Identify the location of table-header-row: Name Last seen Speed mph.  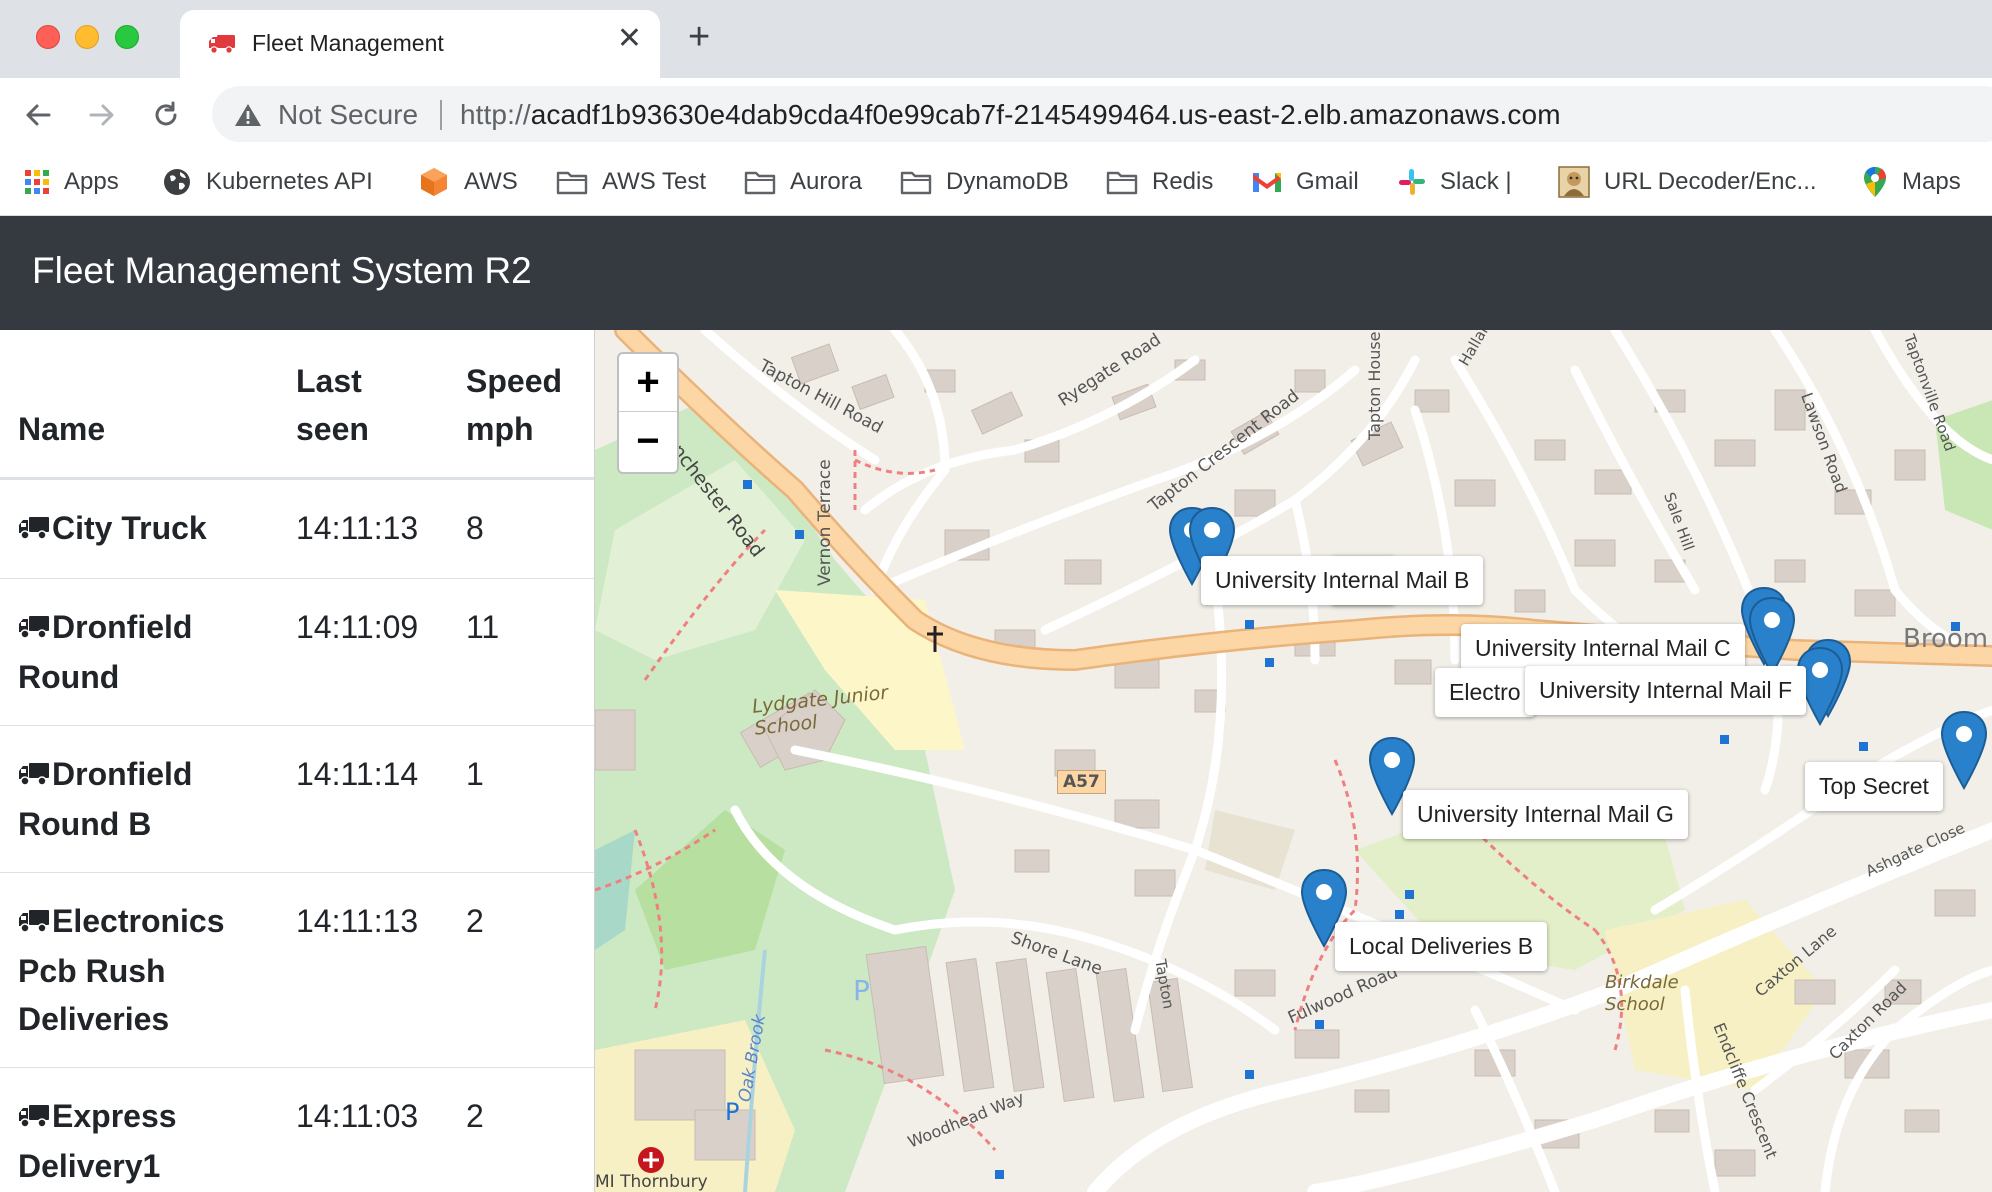
(297, 405).